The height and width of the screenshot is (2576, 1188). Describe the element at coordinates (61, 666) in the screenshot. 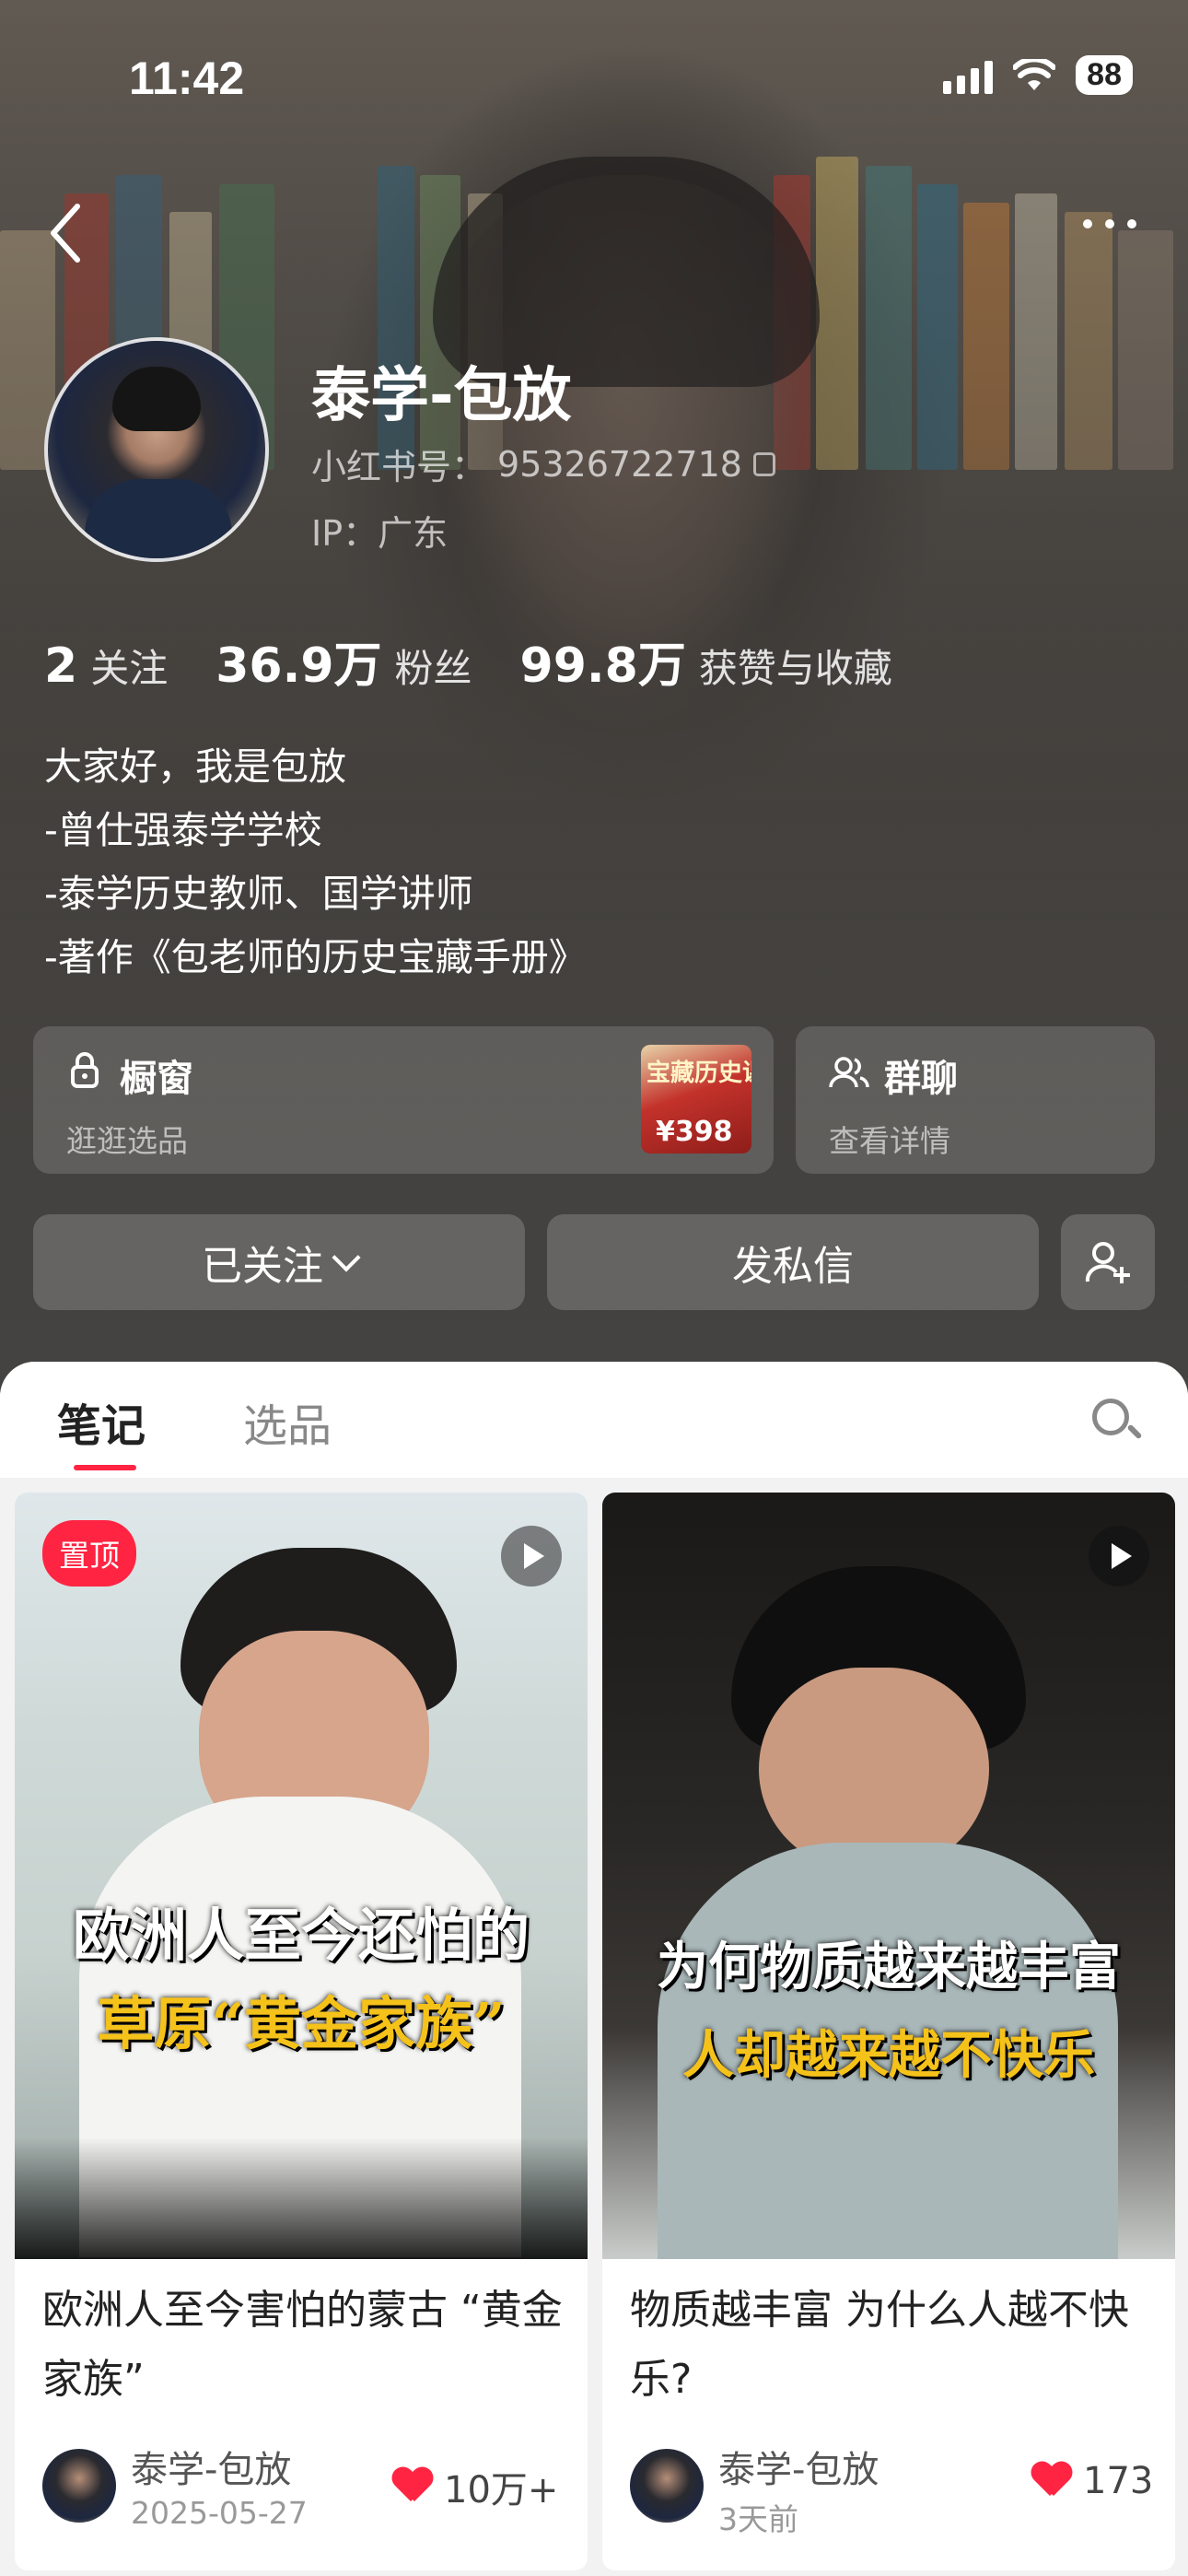

I see `stat-following-num: 2` at that location.